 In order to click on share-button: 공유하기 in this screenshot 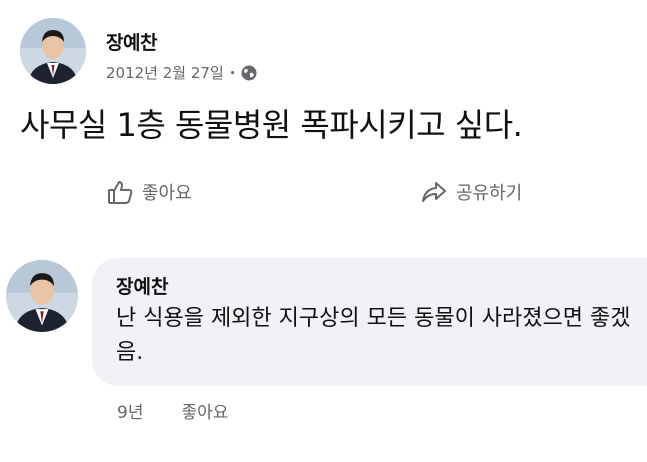, I will do `click(471, 192)`.